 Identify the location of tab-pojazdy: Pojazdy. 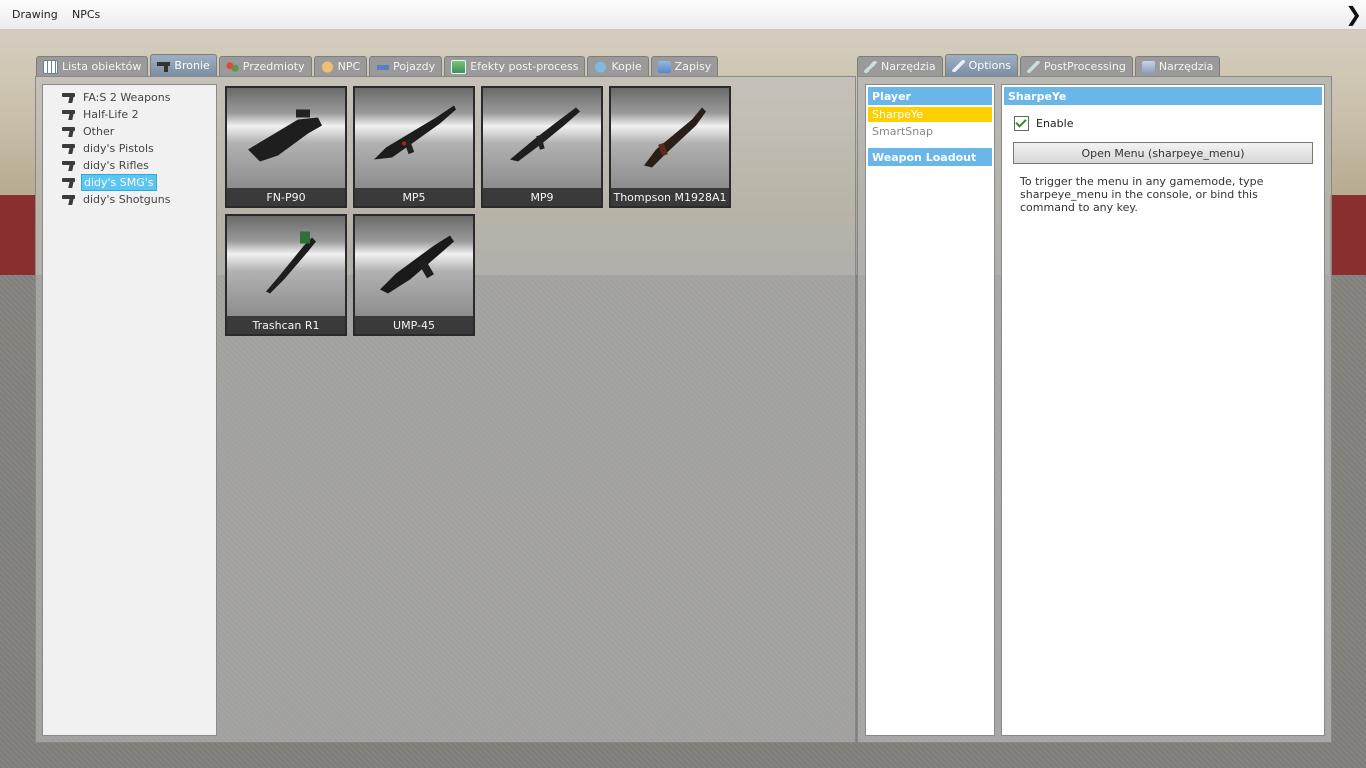
(406, 66).